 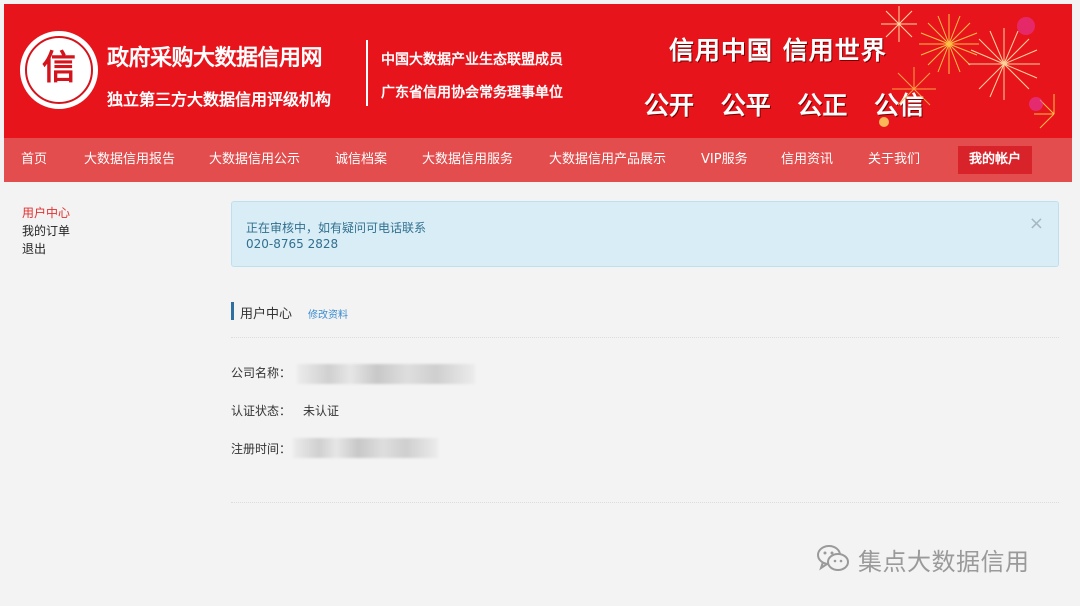 I want to click on nav-item-credit-news: 信用资讯, so click(x=807, y=160).